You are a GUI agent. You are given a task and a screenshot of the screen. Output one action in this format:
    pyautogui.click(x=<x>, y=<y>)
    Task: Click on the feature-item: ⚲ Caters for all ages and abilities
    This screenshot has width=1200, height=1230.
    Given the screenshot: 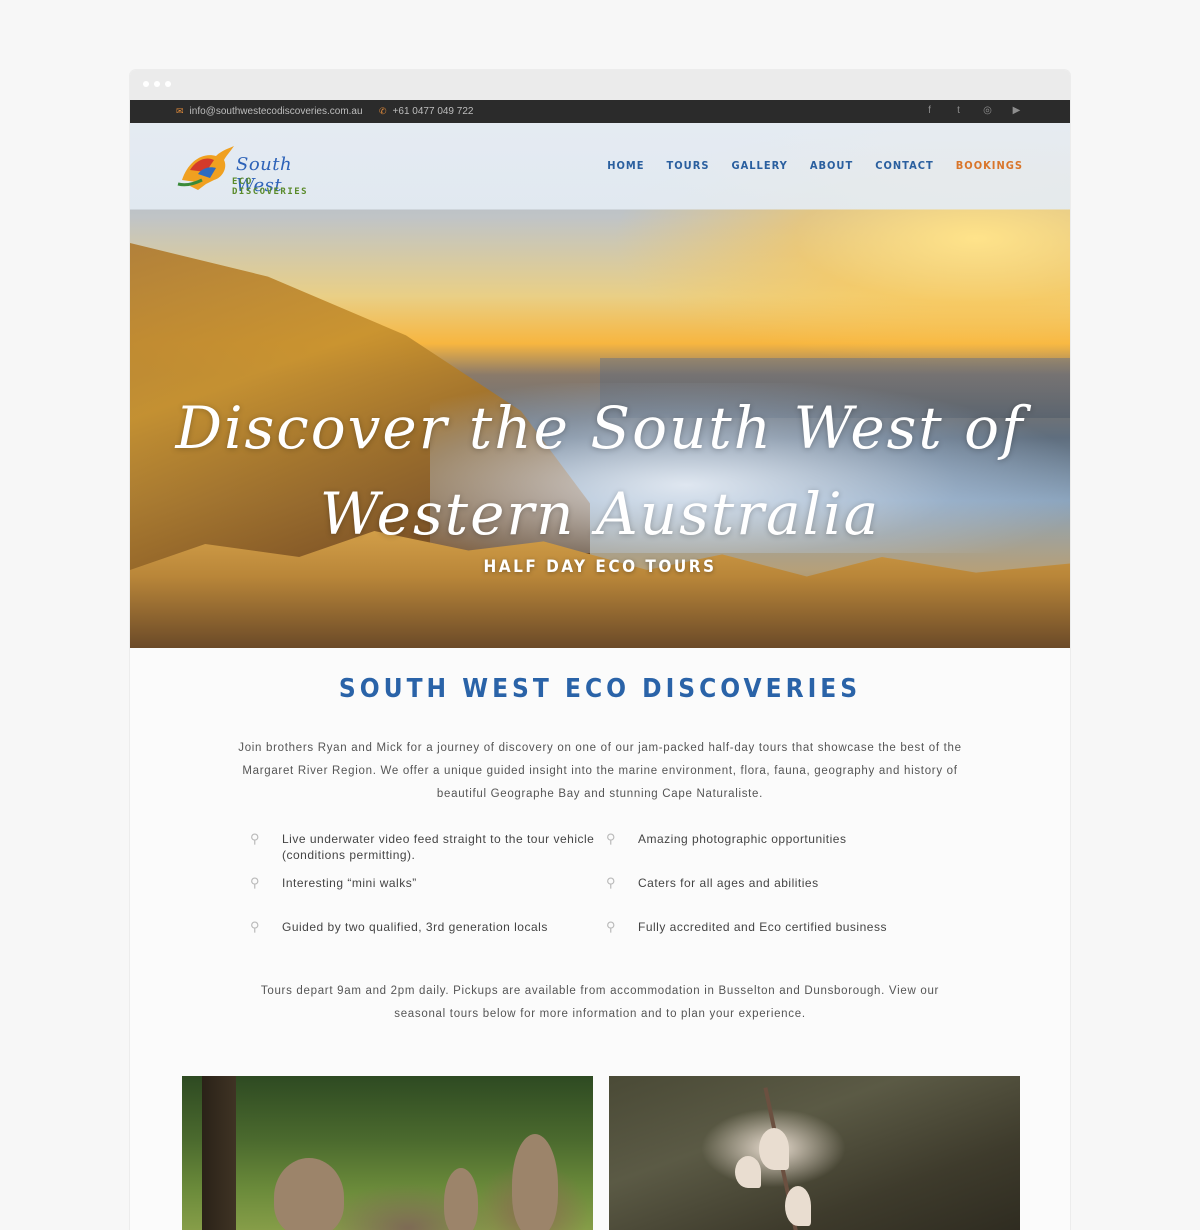 What is the action you would take?
    pyautogui.click(x=781, y=883)
    